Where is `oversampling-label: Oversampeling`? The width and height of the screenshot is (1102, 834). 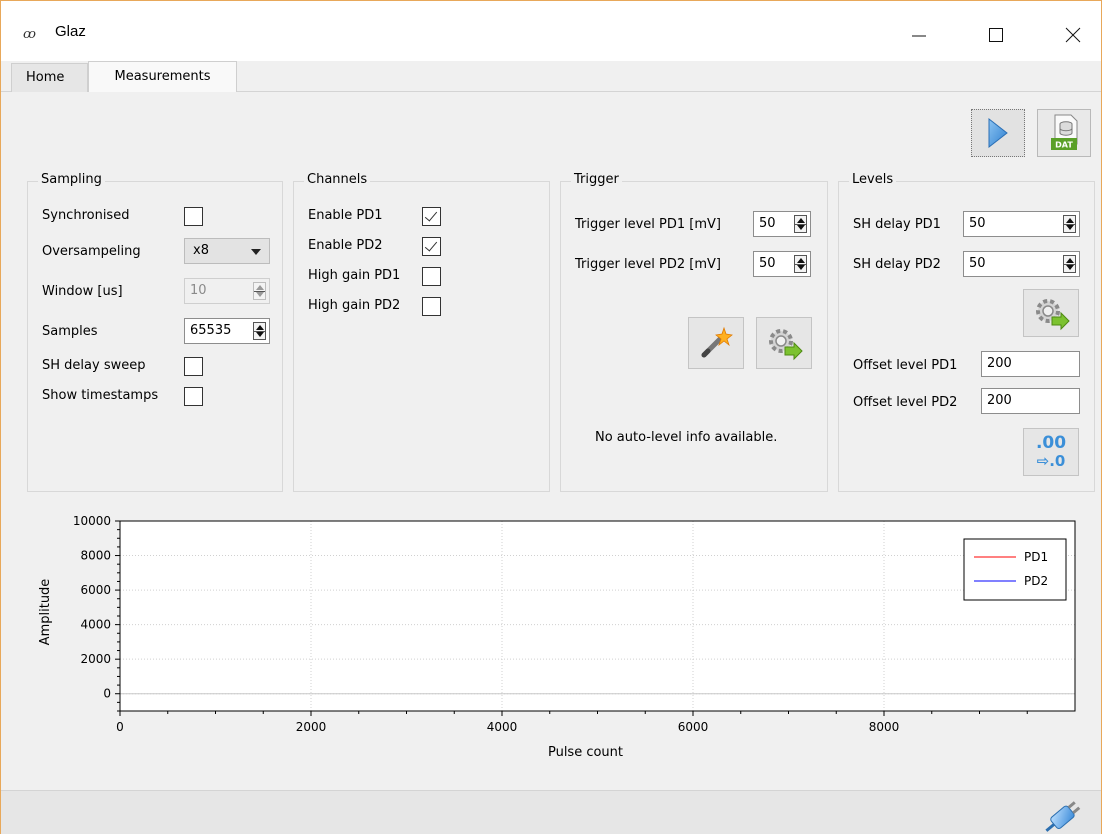 oversampling-label: Oversampeling is located at coordinates (91, 251).